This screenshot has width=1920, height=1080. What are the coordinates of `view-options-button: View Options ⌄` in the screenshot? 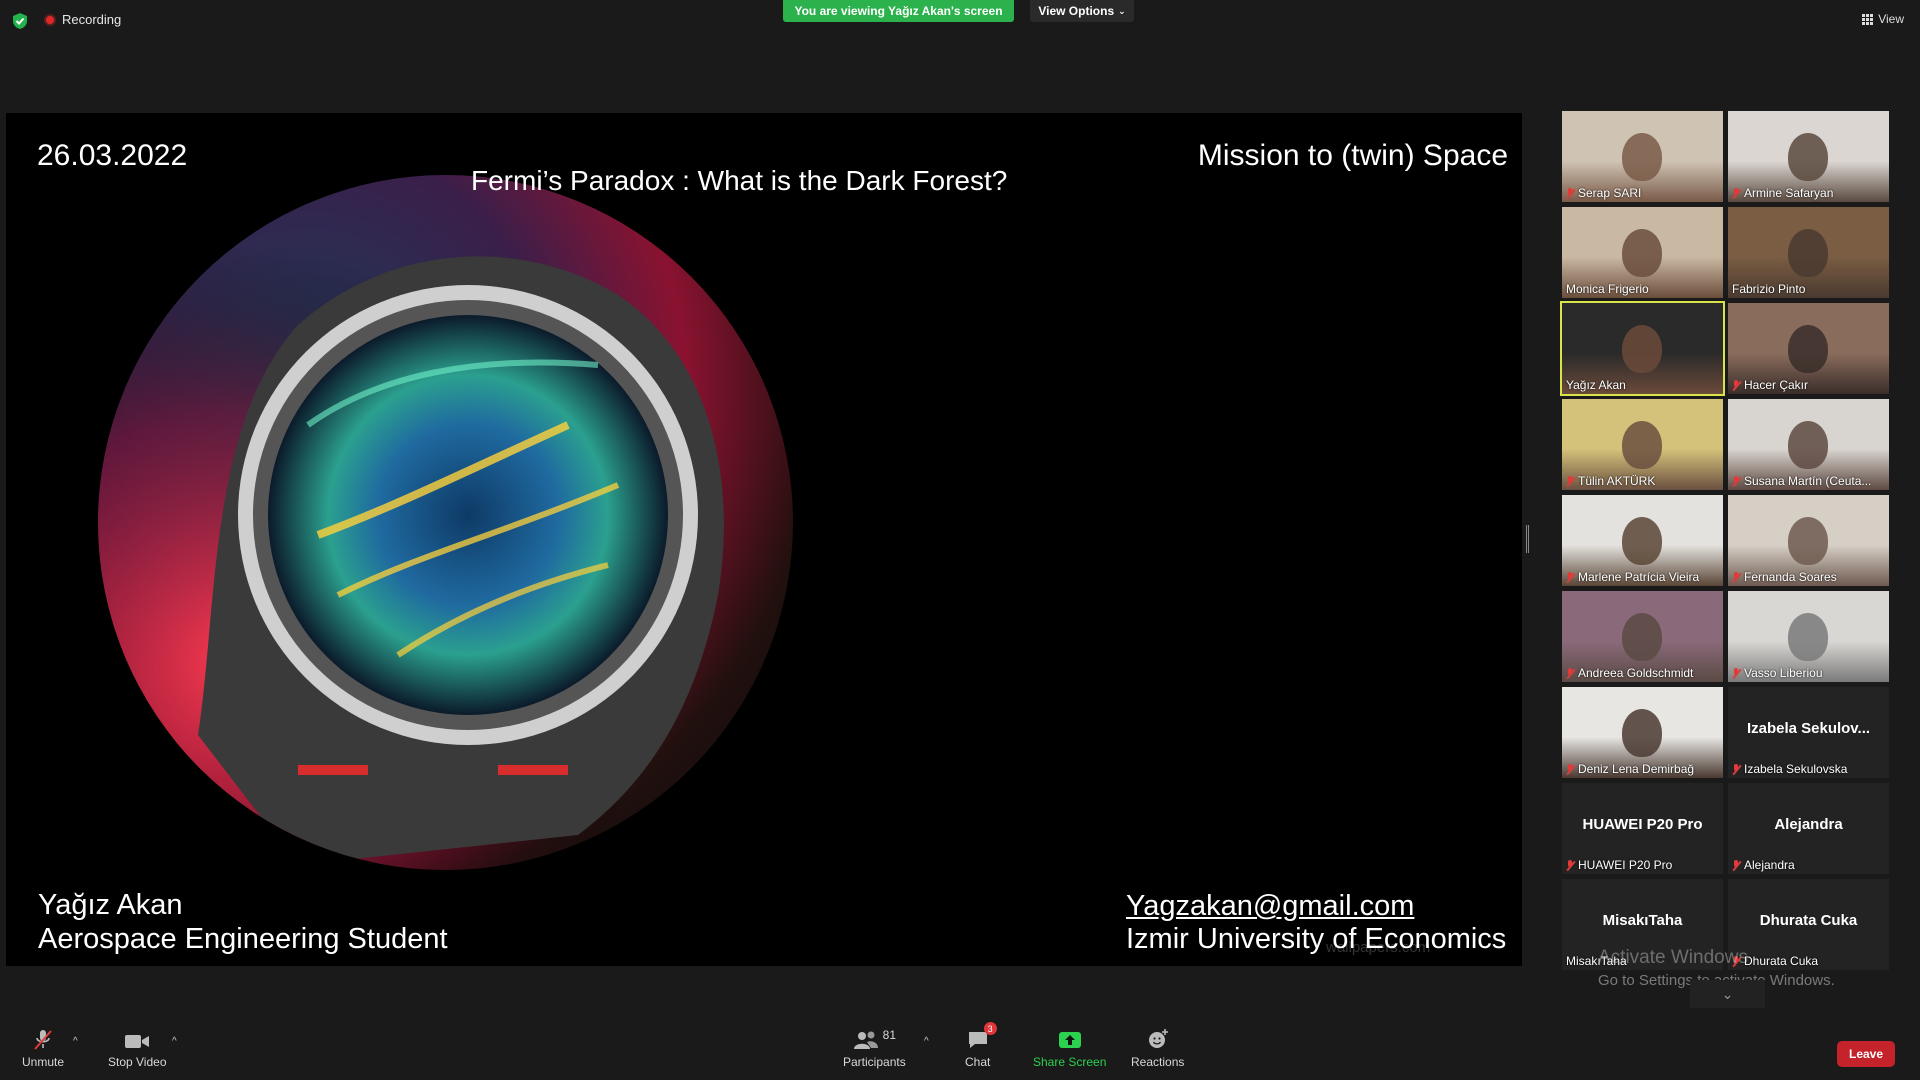 It's located at (1082, 11).